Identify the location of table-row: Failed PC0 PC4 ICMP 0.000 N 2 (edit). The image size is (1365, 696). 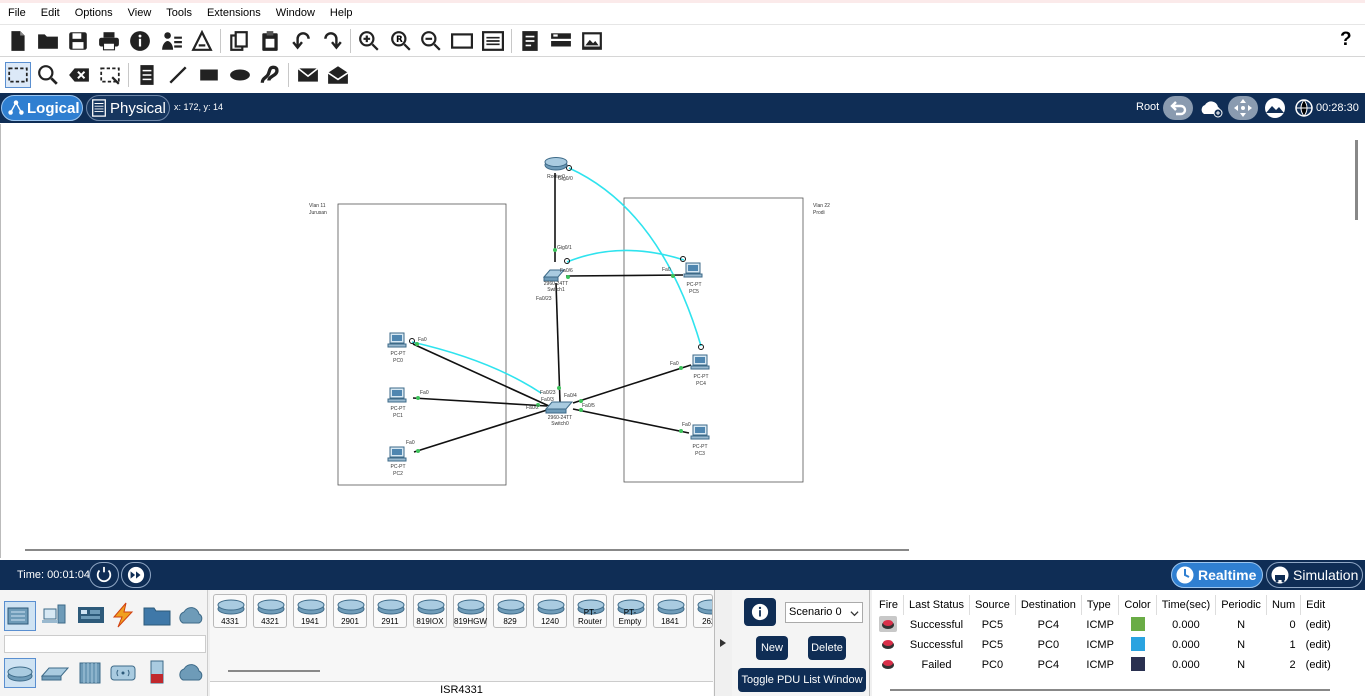
(1105, 665).